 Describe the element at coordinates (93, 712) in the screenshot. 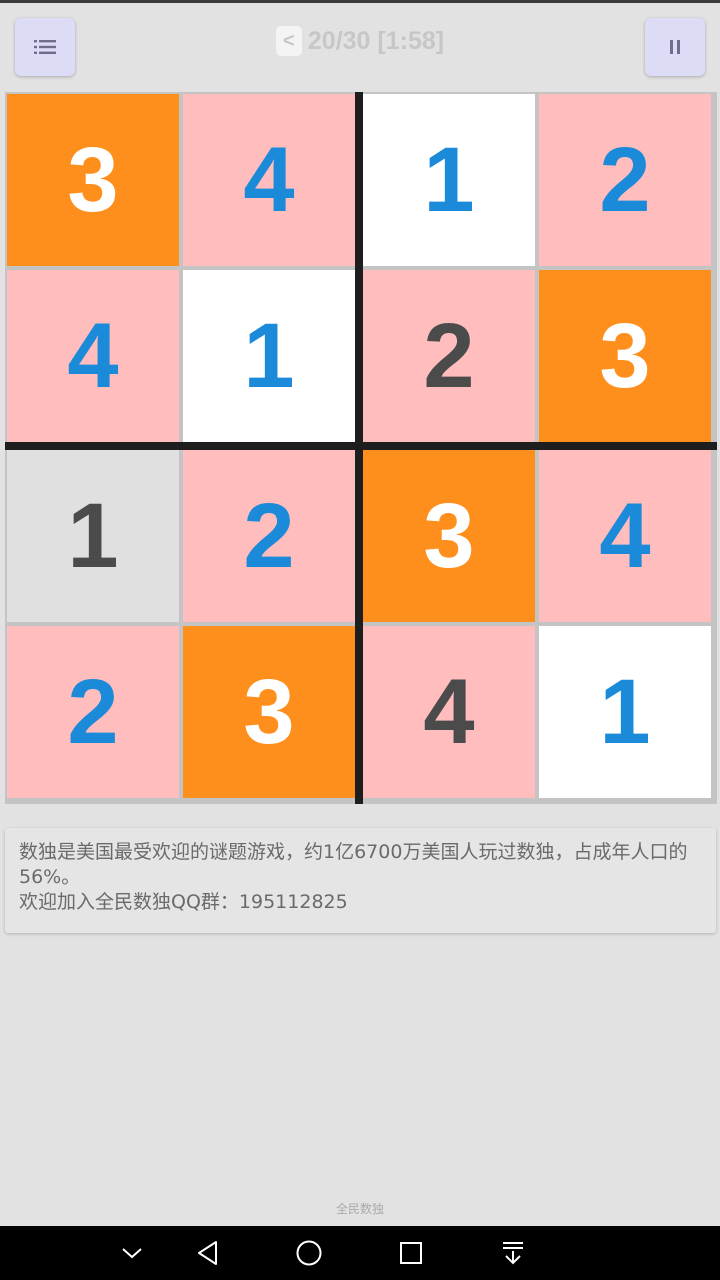

I see `cell-r4-c1: 2` at that location.